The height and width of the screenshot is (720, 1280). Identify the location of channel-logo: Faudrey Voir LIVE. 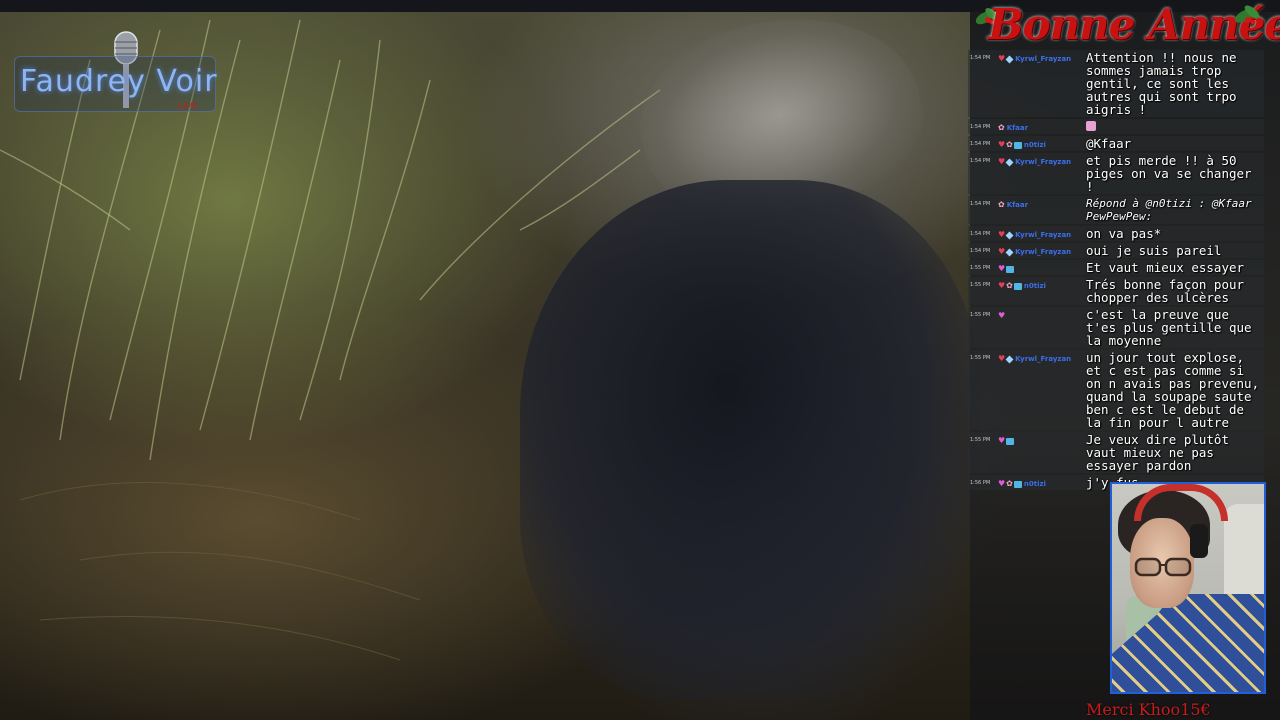
(116, 71).